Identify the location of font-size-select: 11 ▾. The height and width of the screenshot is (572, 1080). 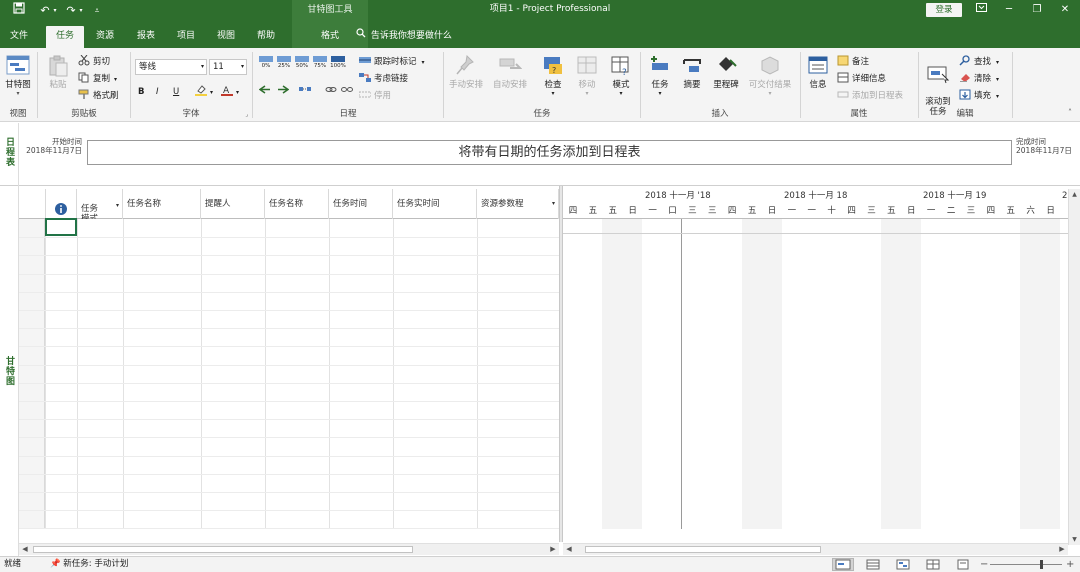
(228, 67).